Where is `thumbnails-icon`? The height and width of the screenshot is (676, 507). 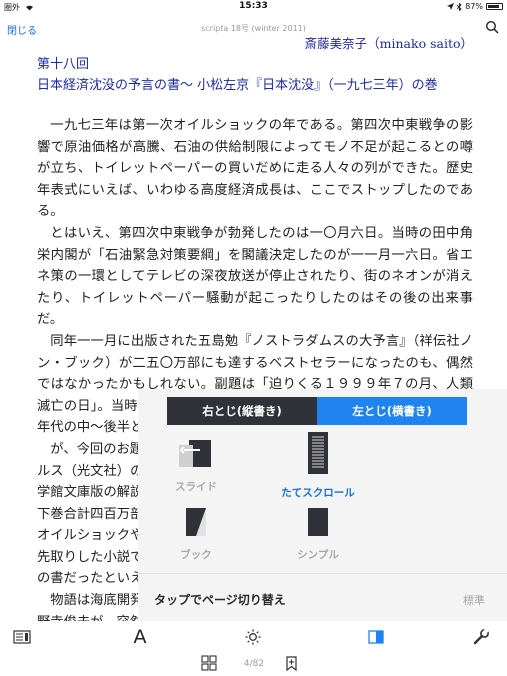
thumbnails-icon is located at coordinates (209, 663).